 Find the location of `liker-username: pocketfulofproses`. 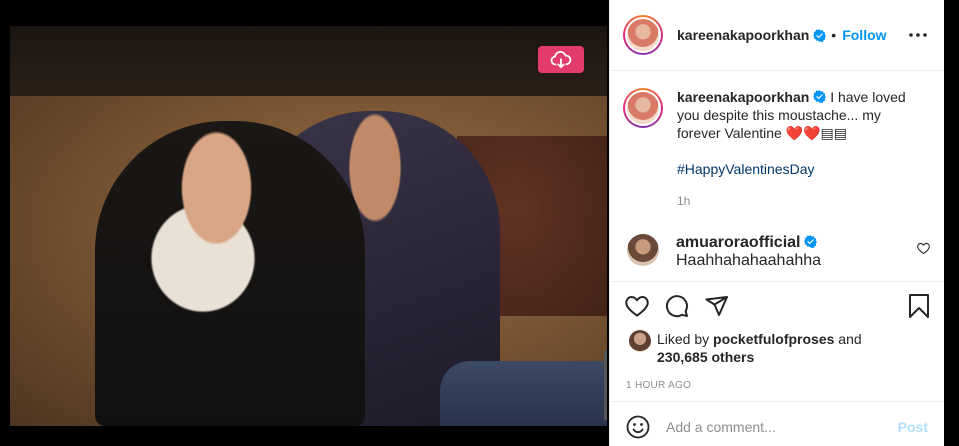

liker-username: pocketfulofproses is located at coordinates (773, 339).